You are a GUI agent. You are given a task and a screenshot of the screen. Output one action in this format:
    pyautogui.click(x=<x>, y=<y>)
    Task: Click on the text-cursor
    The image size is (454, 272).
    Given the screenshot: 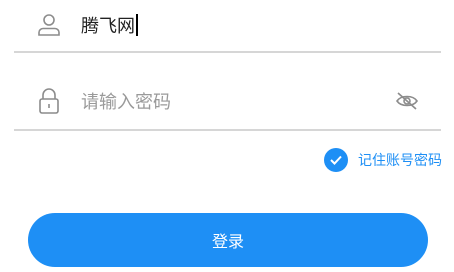 What is the action you would take?
    pyautogui.click(x=137, y=25)
    